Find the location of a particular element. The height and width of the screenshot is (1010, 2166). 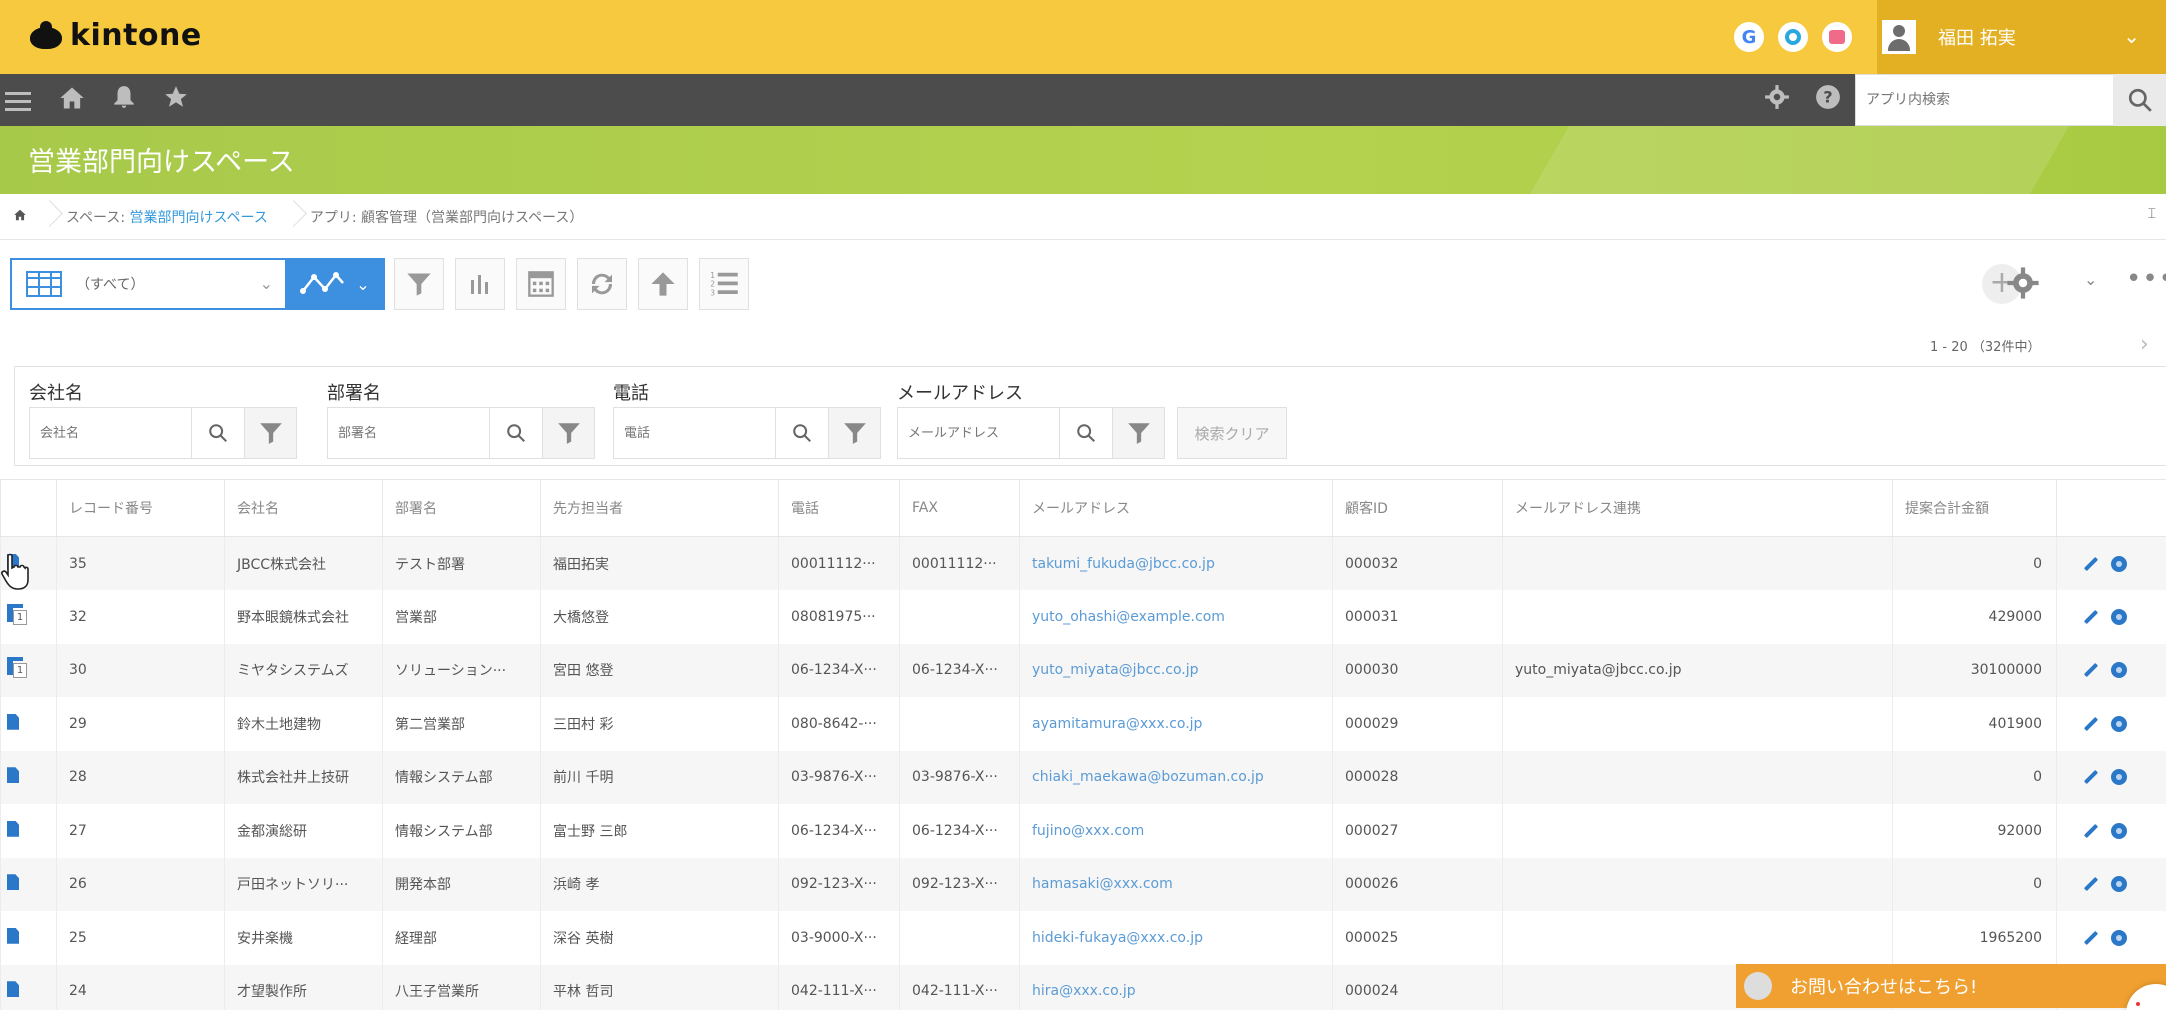

email-cell: yuto_miyata@jbcc.co.jp is located at coordinates (1176, 670).